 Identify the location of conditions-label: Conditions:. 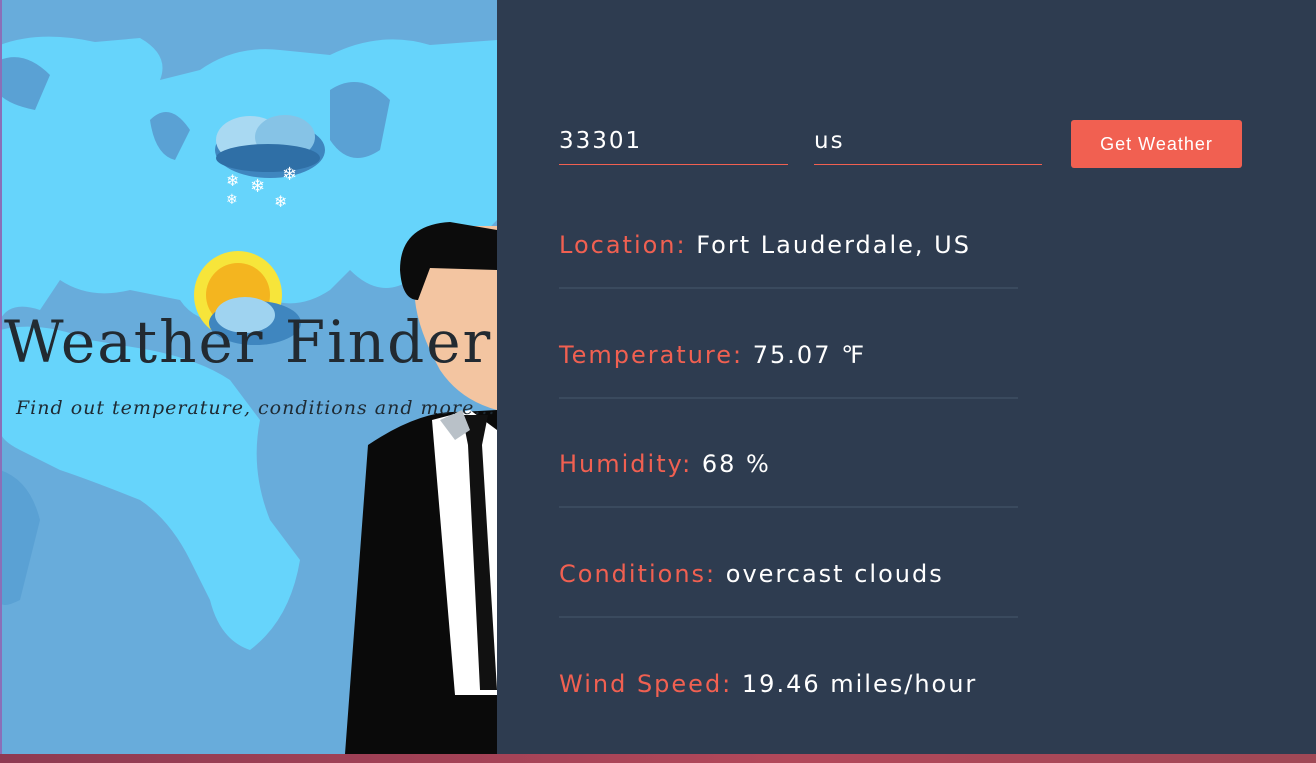
(638, 574).